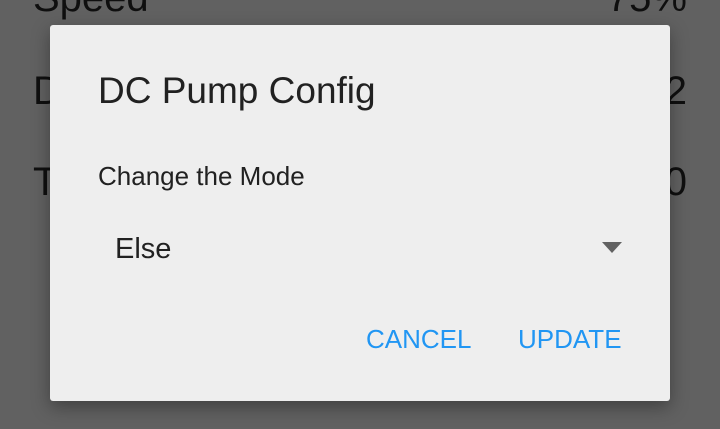 Image resolution: width=720 pixels, height=429 pixels. Describe the element at coordinates (418, 339) in the screenshot. I see `cancel-button: CANCEL` at that location.